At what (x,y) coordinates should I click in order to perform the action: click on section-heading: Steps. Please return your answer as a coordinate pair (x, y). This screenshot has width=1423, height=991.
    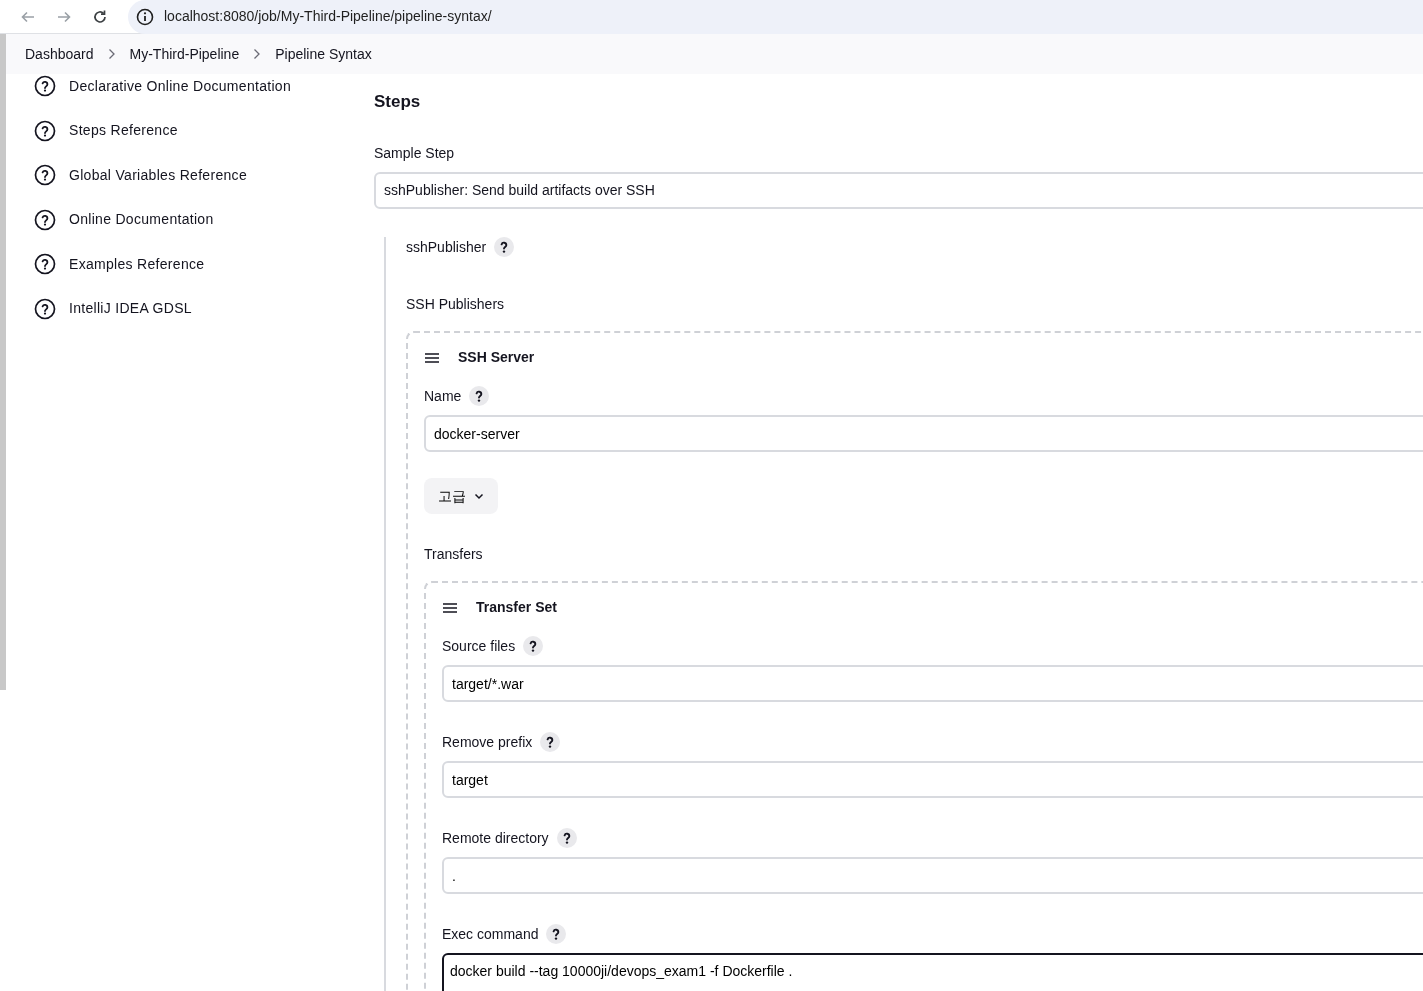
    Looking at the image, I should click on (398, 102).